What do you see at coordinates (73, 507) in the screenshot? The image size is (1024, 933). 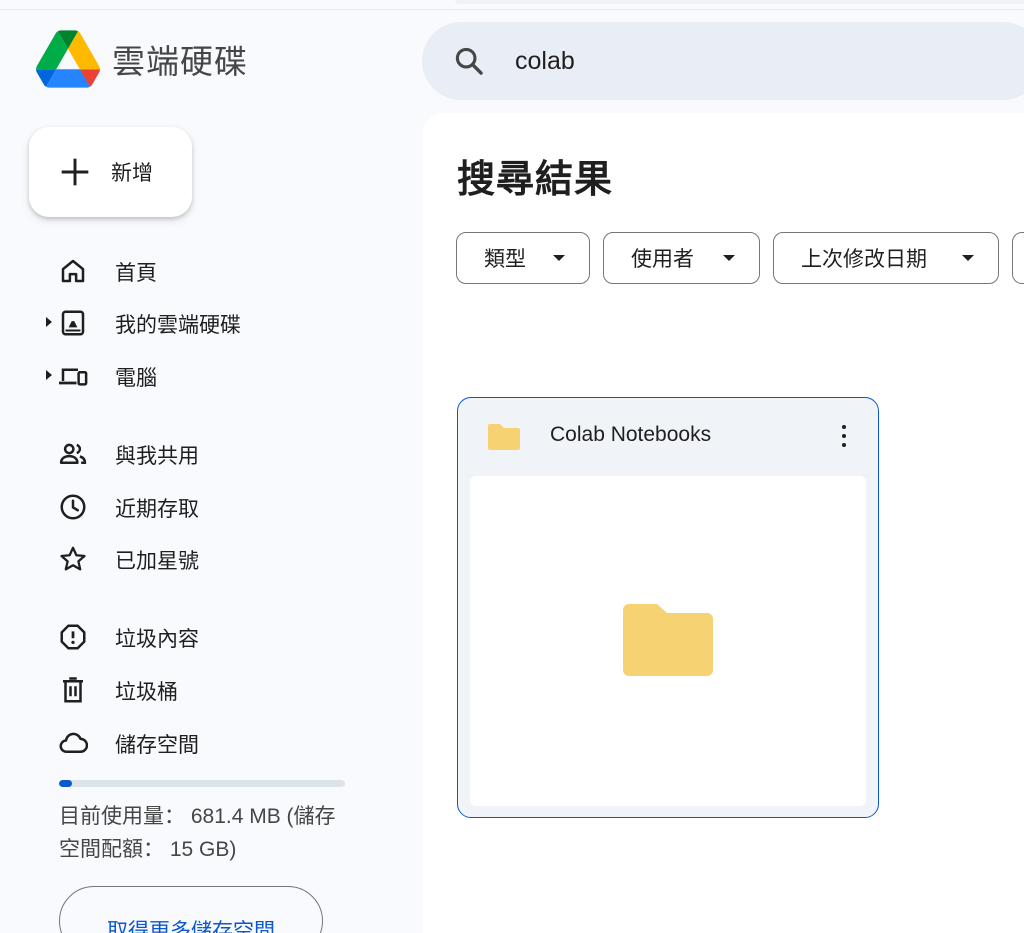 I see `clock-icon` at bounding box center [73, 507].